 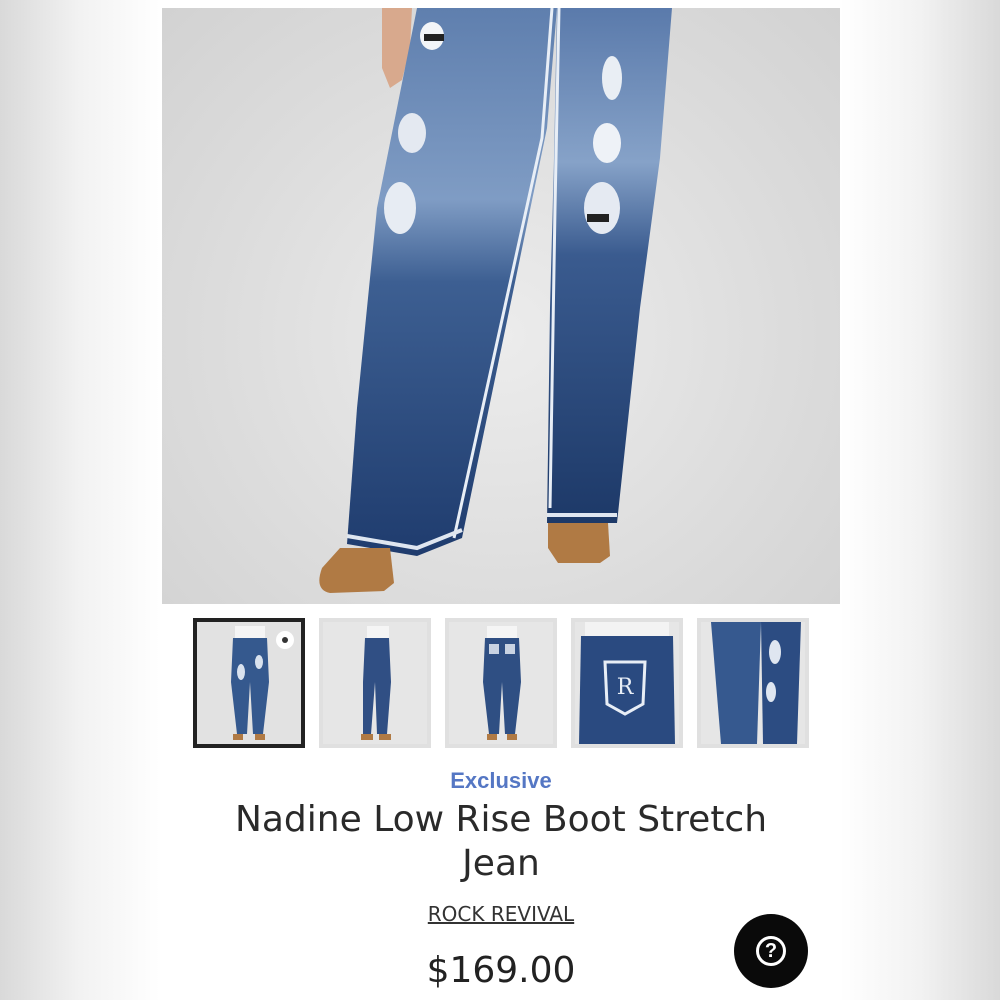 What do you see at coordinates (753, 683) in the screenshot?
I see `thumbnail-leg-detail` at bounding box center [753, 683].